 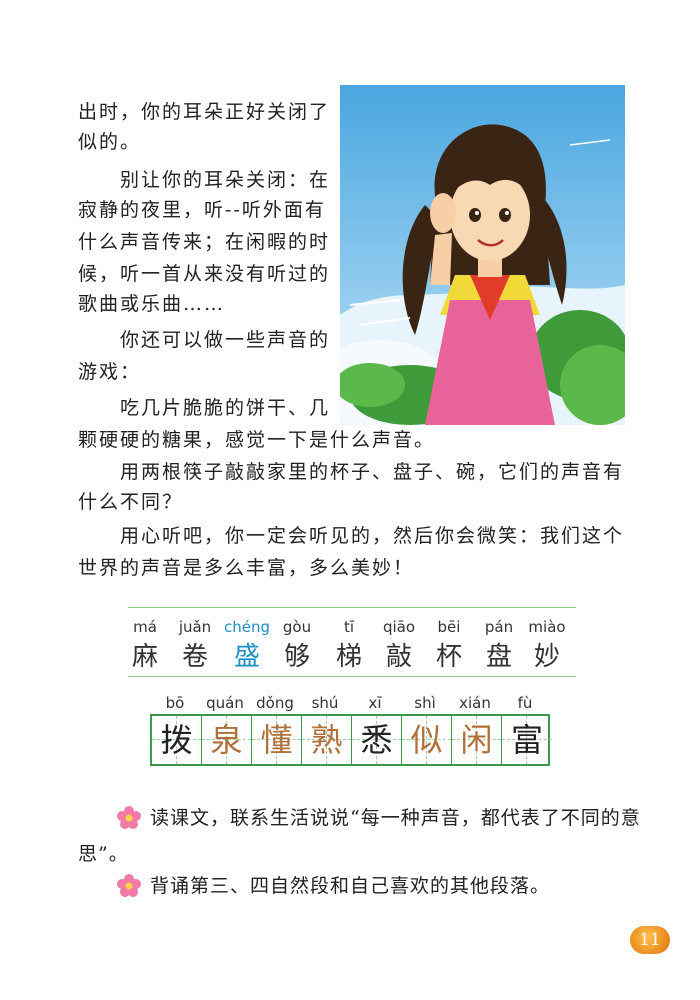 I want to click on character: 闲, so click(x=476, y=740).